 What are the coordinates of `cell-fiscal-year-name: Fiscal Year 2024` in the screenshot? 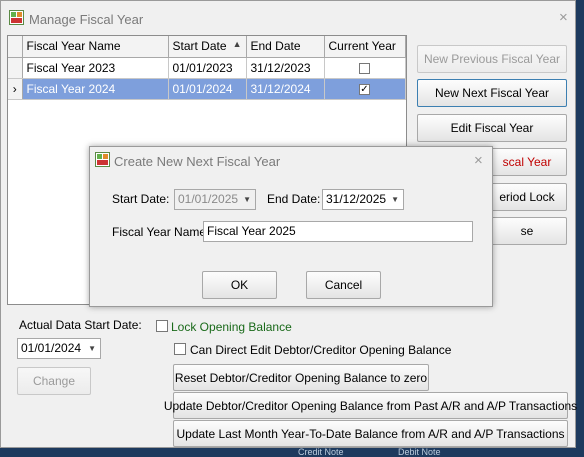 It's located at (95, 89).